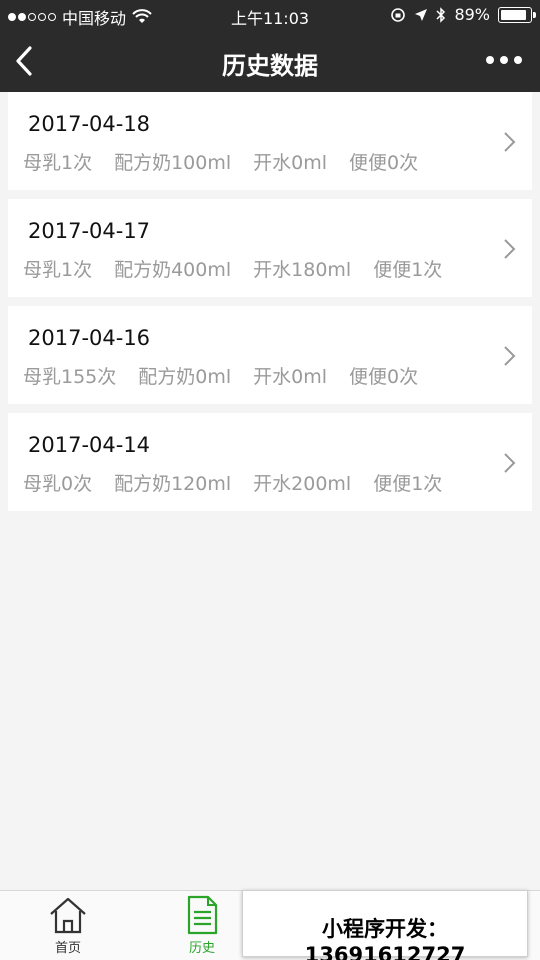 The height and width of the screenshot is (960, 540). I want to click on battery-icon, so click(517, 14).